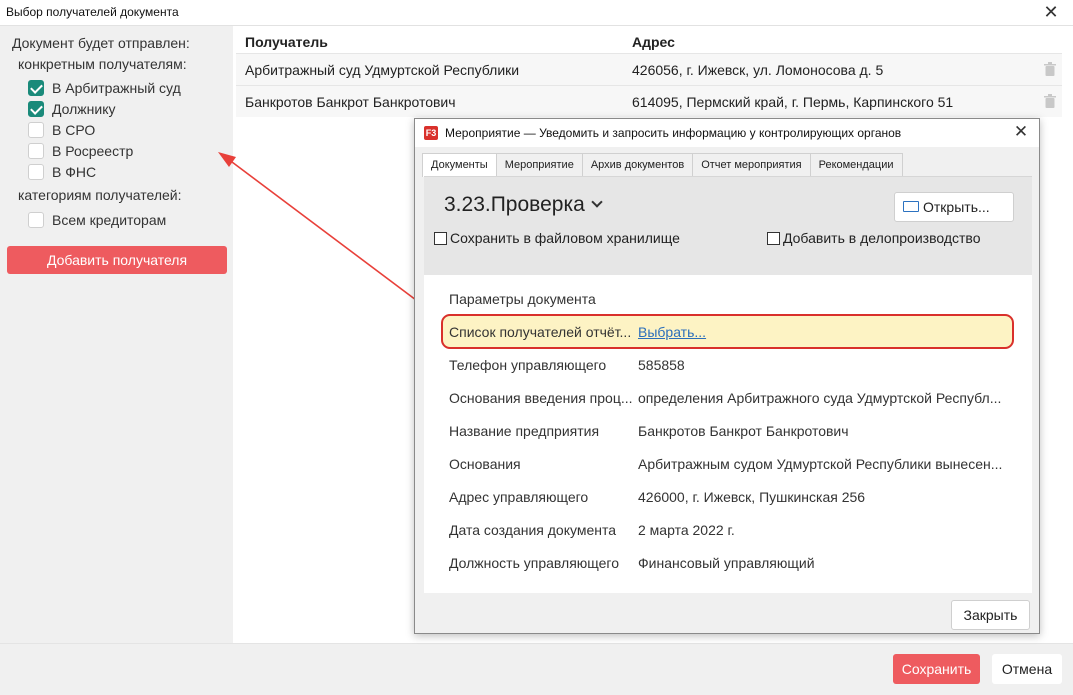 The height and width of the screenshot is (695, 1073). Describe the element at coordinates (597, 202) in the screenshot. I see `chevron-down-icon` at that location.